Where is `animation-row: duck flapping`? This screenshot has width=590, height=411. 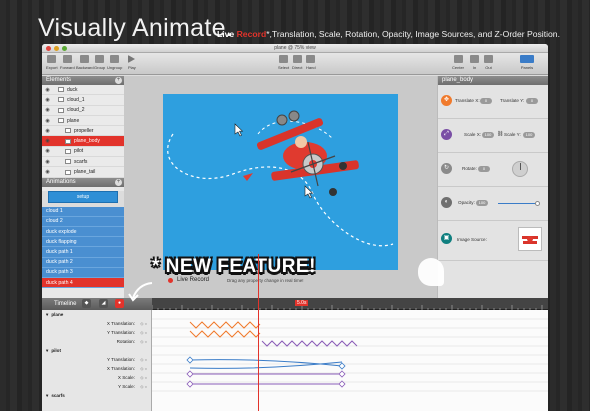 animation-row: duck flapping is located at coordinates (83, 242).